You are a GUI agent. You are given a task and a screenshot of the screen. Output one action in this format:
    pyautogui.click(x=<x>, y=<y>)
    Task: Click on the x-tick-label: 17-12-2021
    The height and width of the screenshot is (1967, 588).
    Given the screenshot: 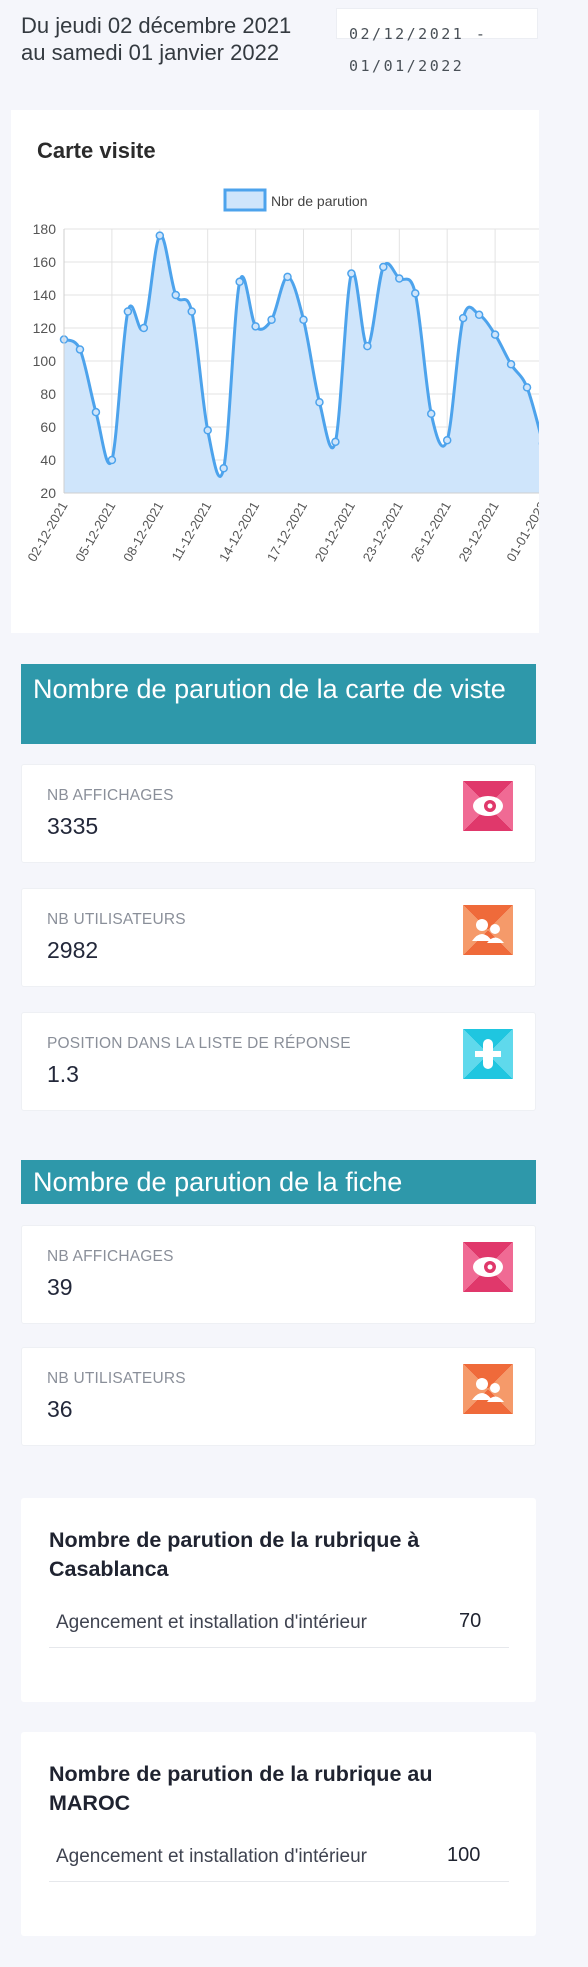 What is the action you would take?
    pyautogui.click(x=287, y=531)
    